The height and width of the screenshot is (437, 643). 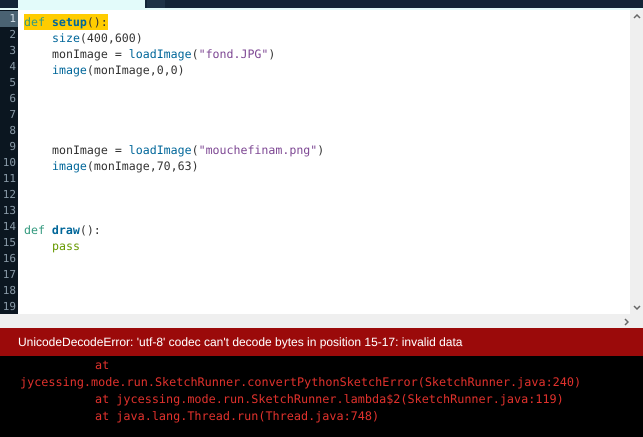 What do you see at coordinates (163, 54) in the screenshot?
I see `code-line: monImage = loadImage("fond.JPG")` at bounding box center [163, 54].